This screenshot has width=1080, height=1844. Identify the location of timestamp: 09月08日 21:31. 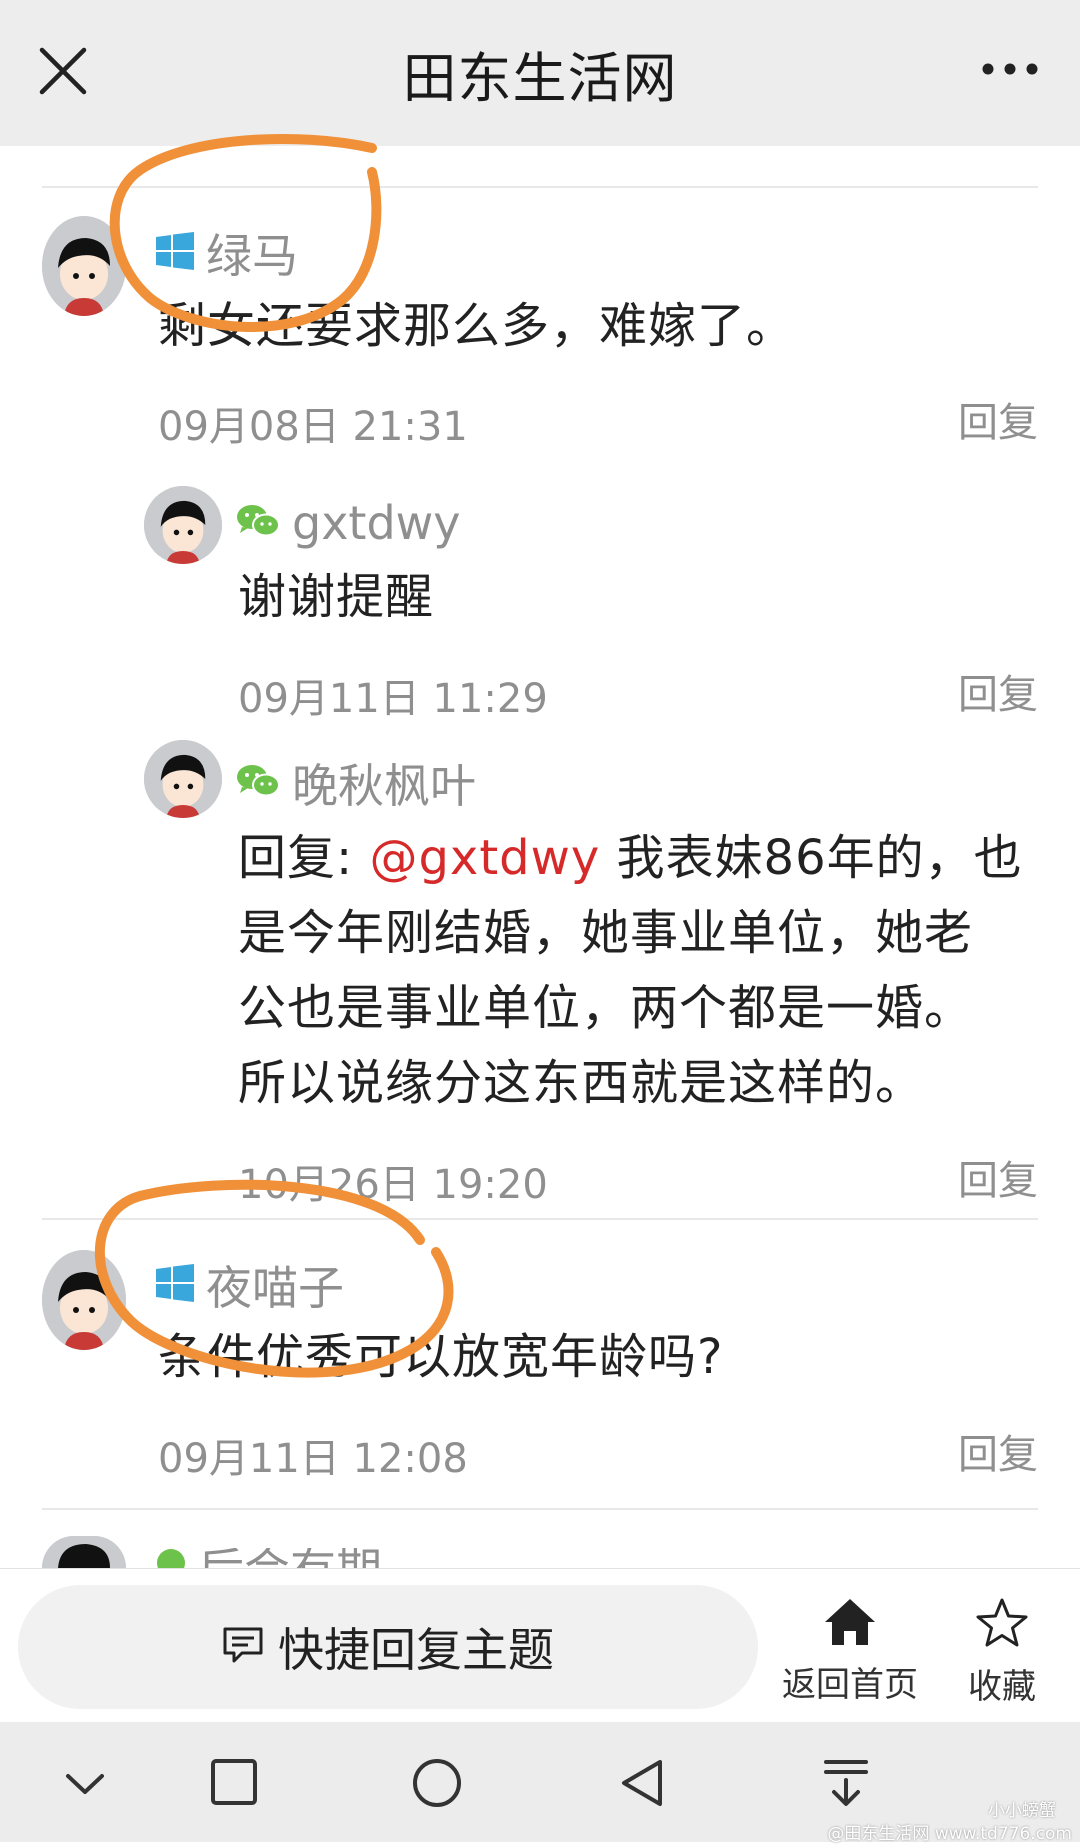
(313, 427).